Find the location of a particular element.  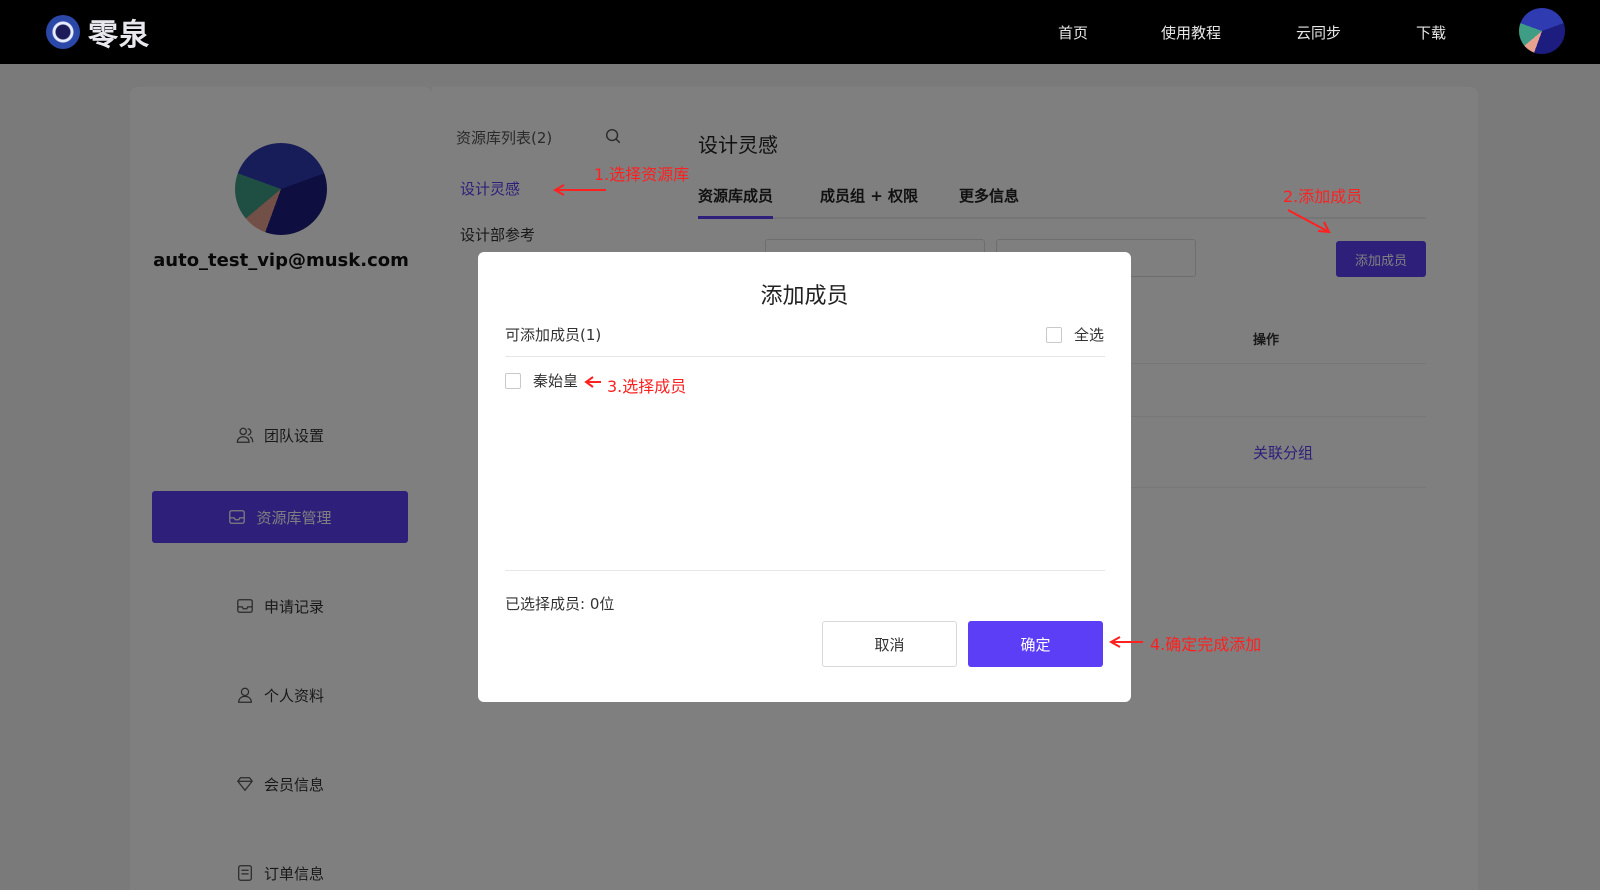

annotation-step4: 4.确定完成添加 is located at coordinates (1206, 644).